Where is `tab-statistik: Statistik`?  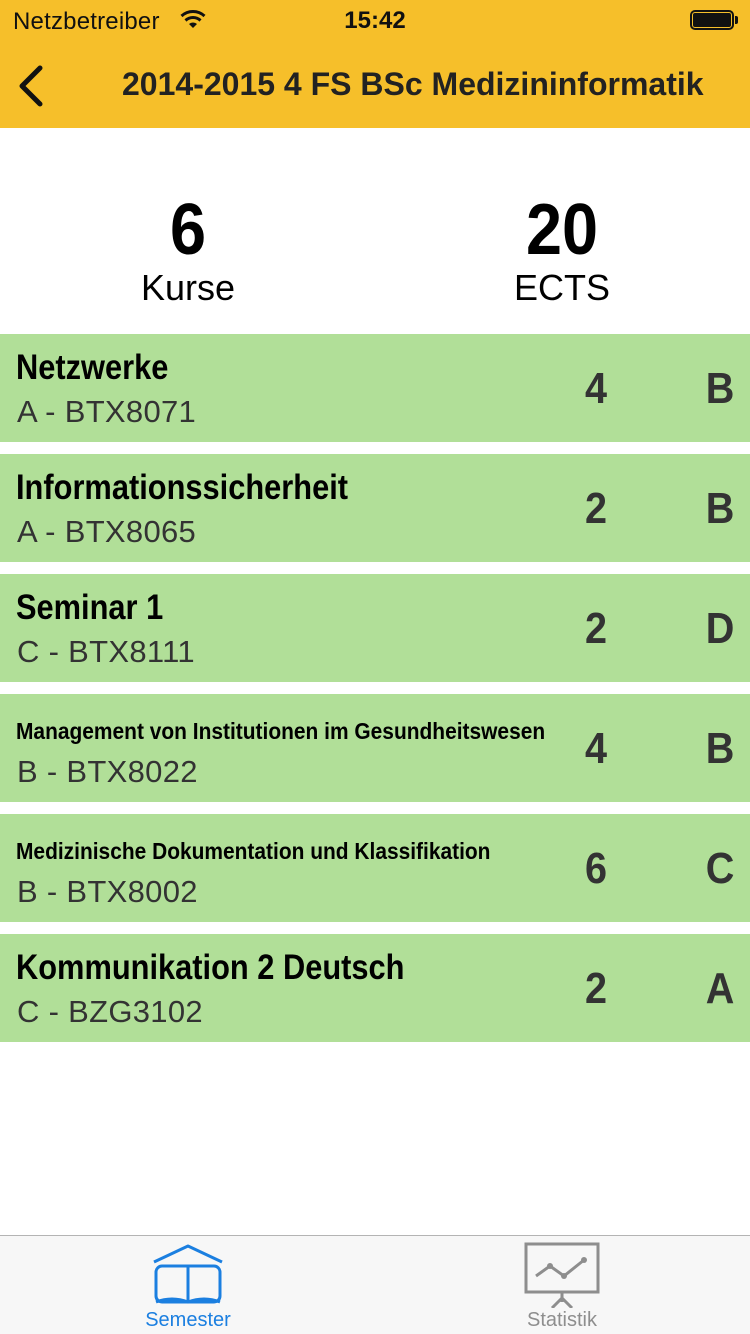 tab-statistik: Statistik is located at coordinates (562, 1285).